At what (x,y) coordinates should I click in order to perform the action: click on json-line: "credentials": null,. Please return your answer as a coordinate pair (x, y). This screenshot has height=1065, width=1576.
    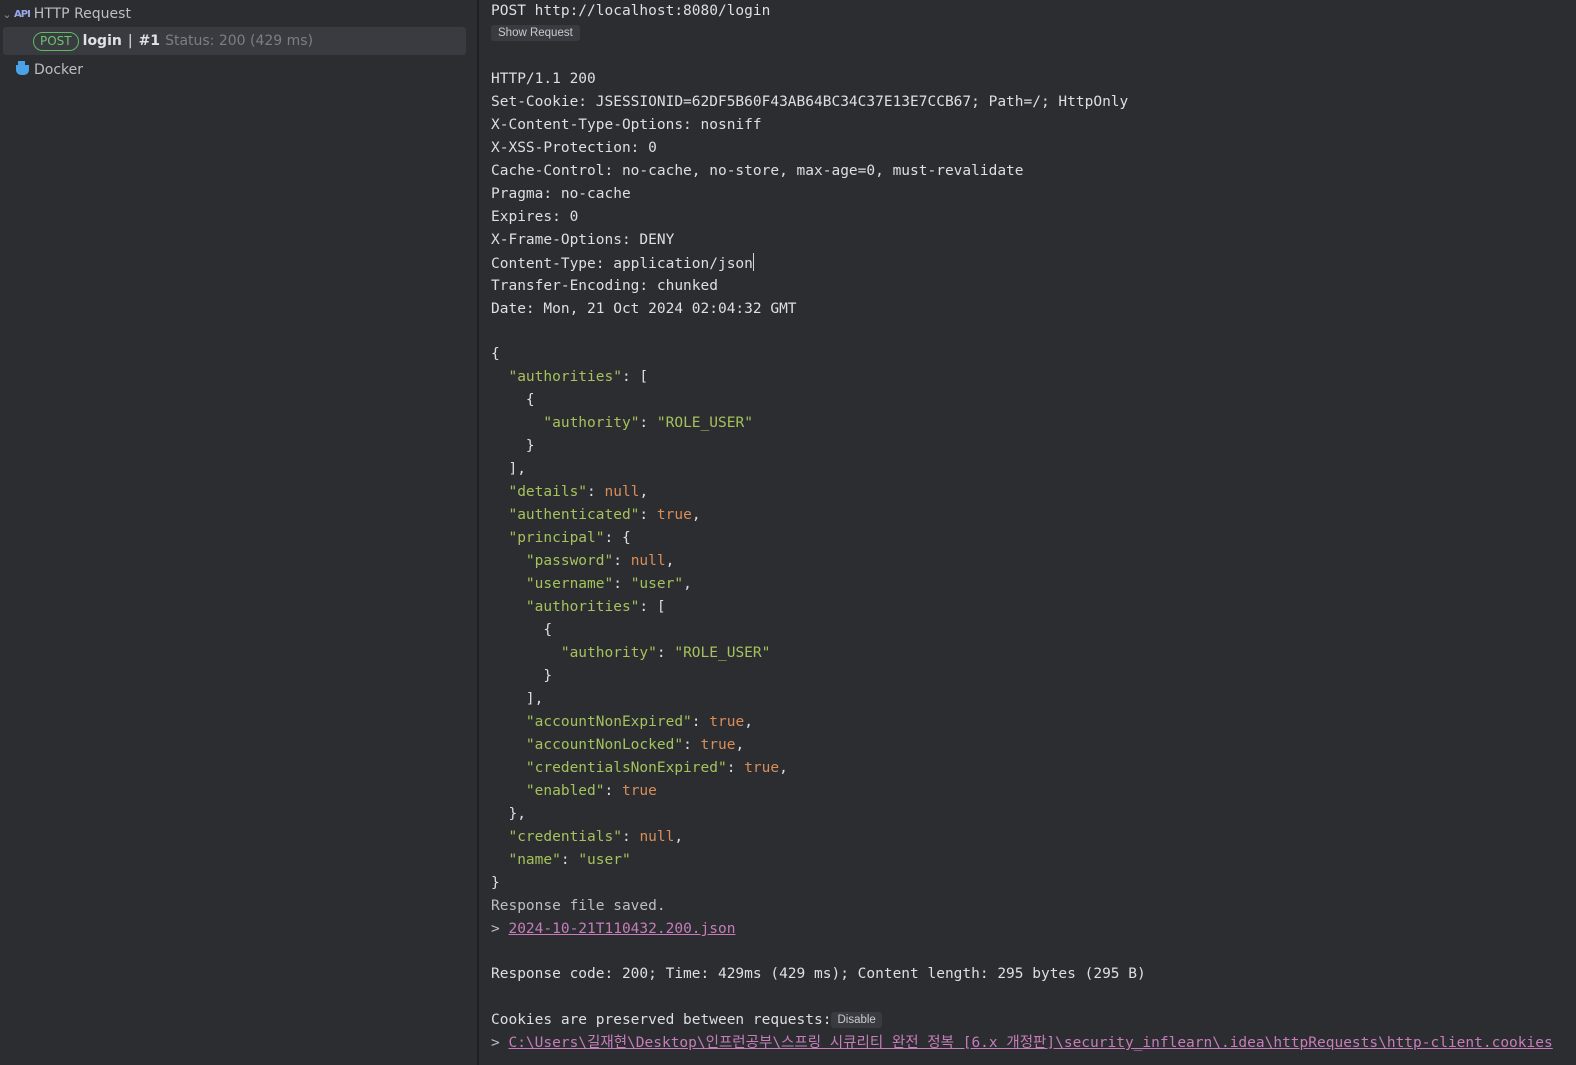
    Looking at the image, I should click on (596, 837).